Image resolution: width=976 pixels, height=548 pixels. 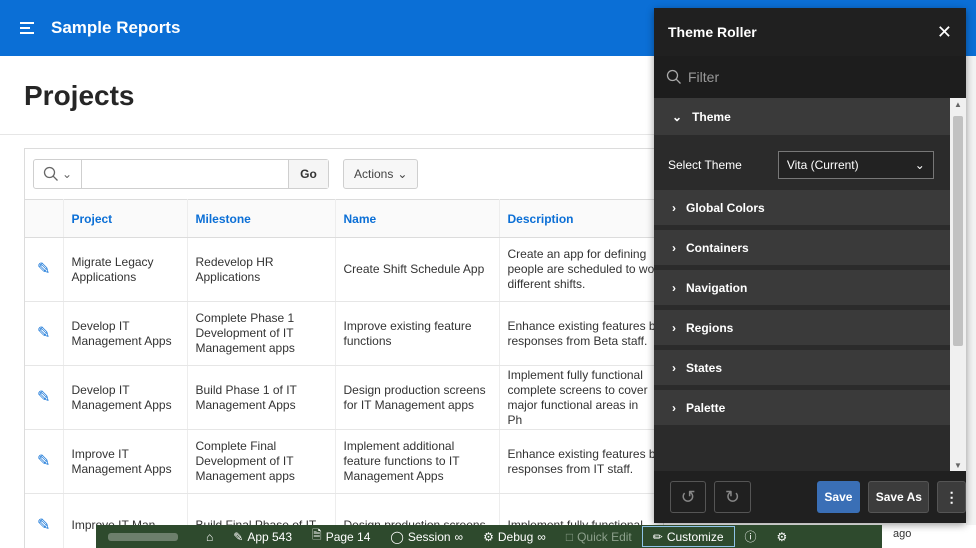 I want to click on kebab-icon: ⋮, so click(x=951, y=496).